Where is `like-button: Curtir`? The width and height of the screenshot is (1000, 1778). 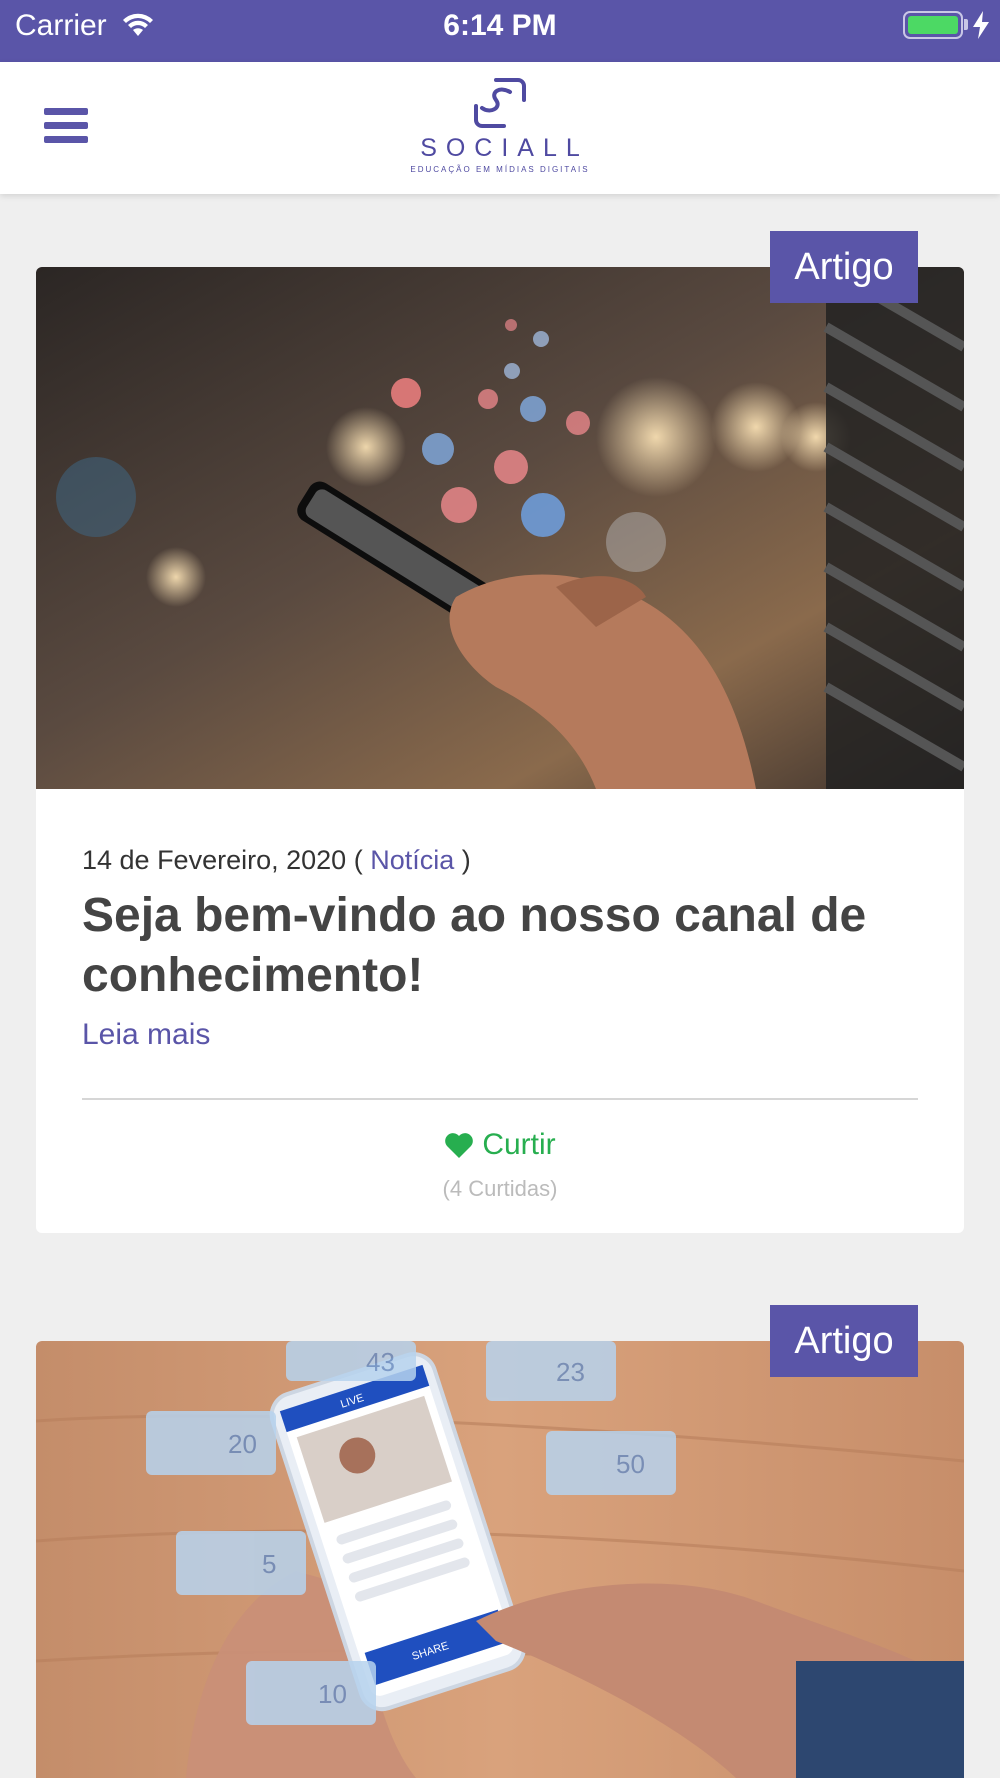
like-button: Curtir is located at coordinates (500, 1145).